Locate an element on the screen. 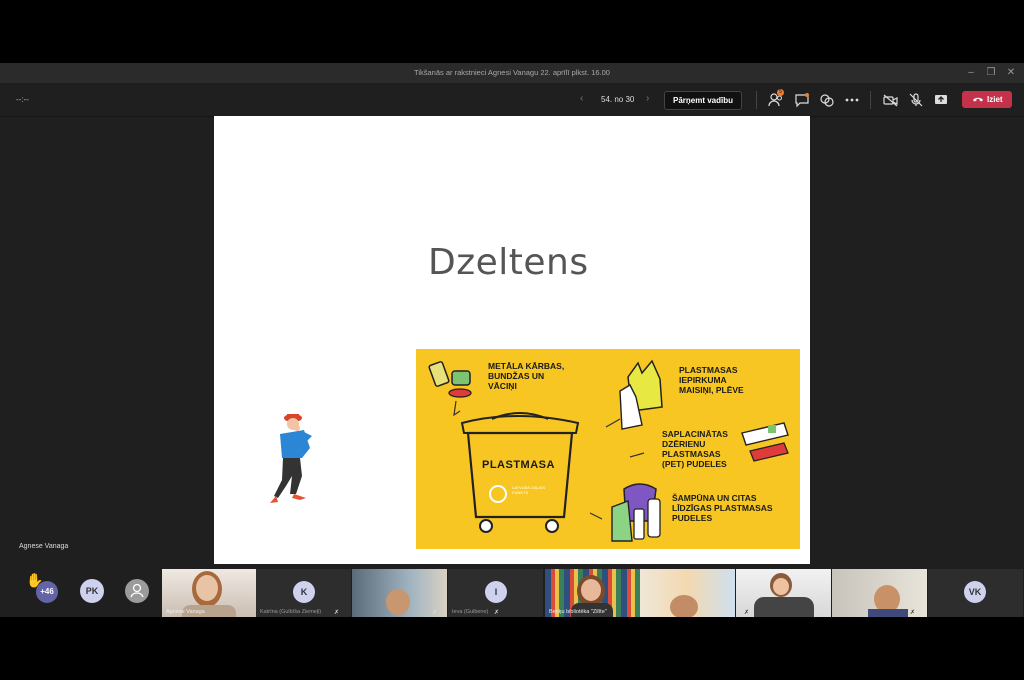 The height and width of the screenshot is (680, 1024). participant-name: Ieva (Gulbene) is located at coordinates (470, 612).